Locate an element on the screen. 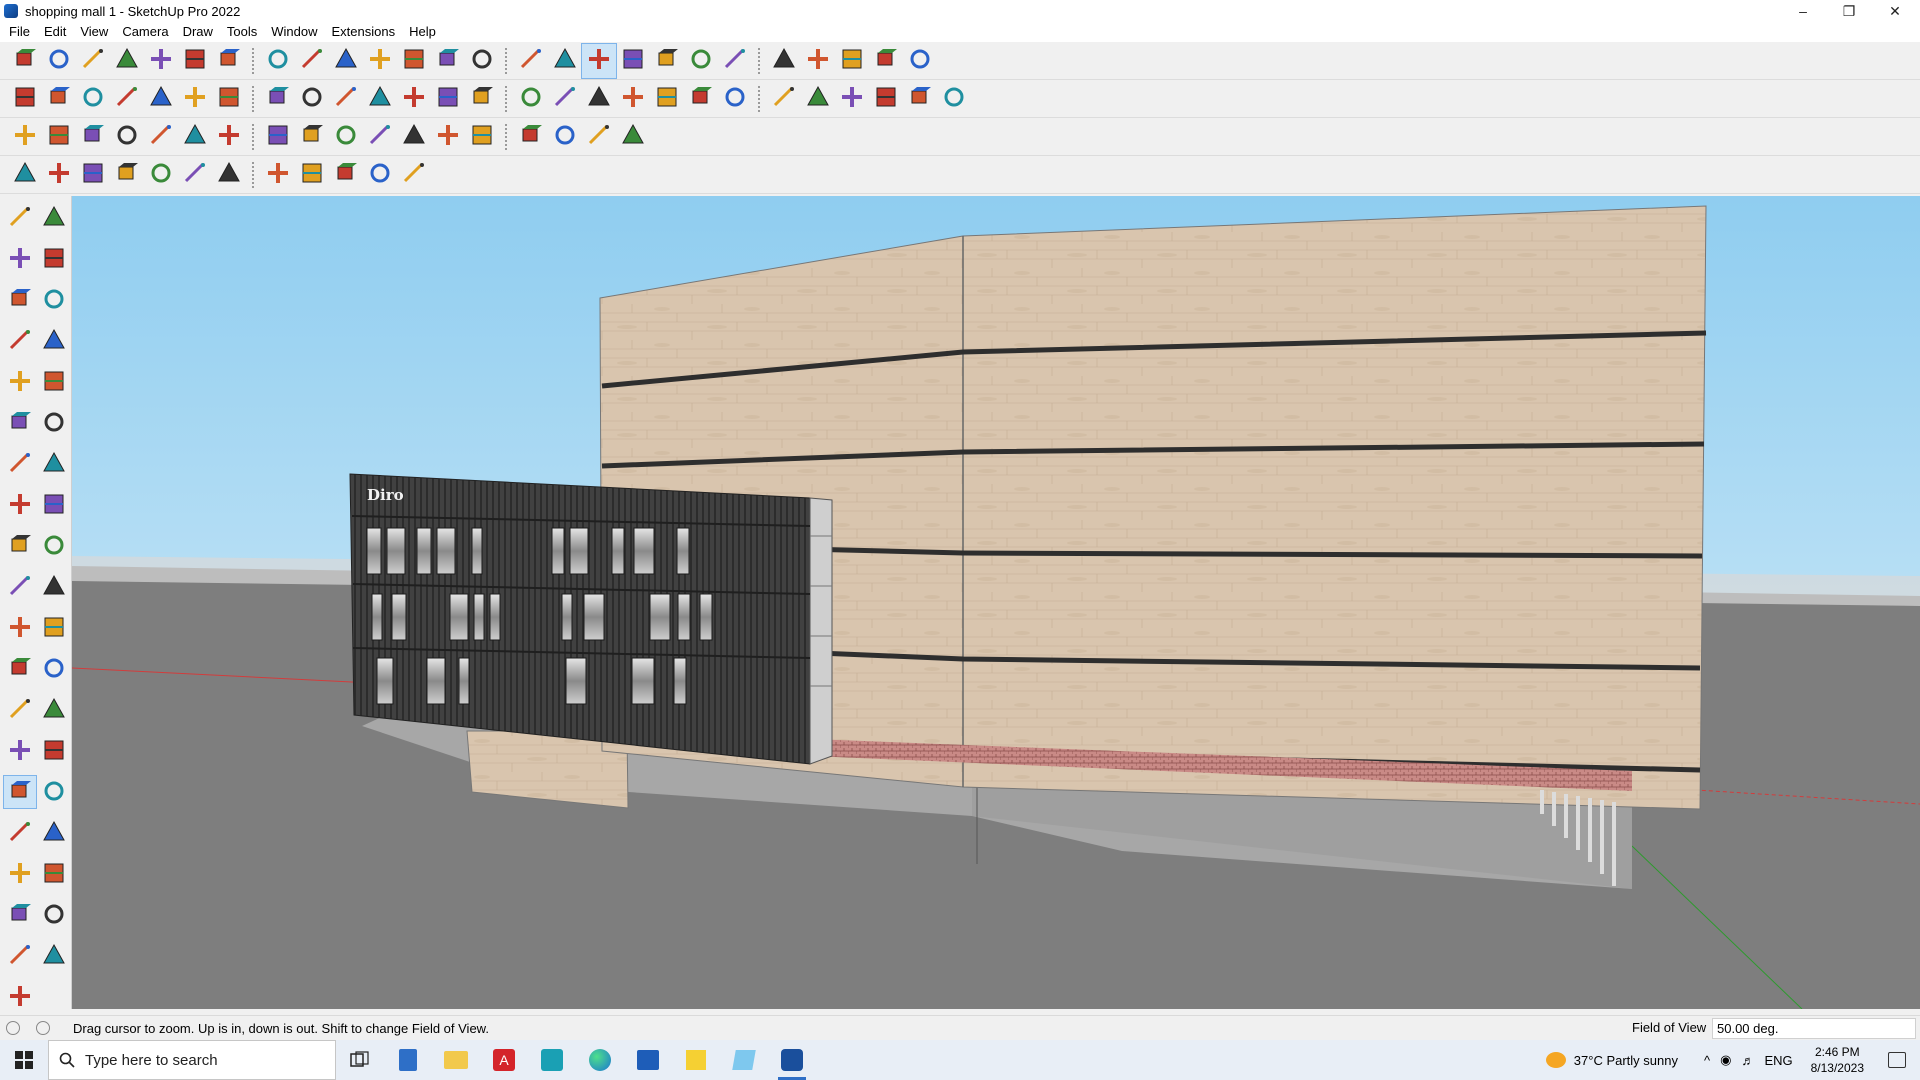 This screenshot has width=1920, height=1080. intersect-button is located at coordinates (229, 137).